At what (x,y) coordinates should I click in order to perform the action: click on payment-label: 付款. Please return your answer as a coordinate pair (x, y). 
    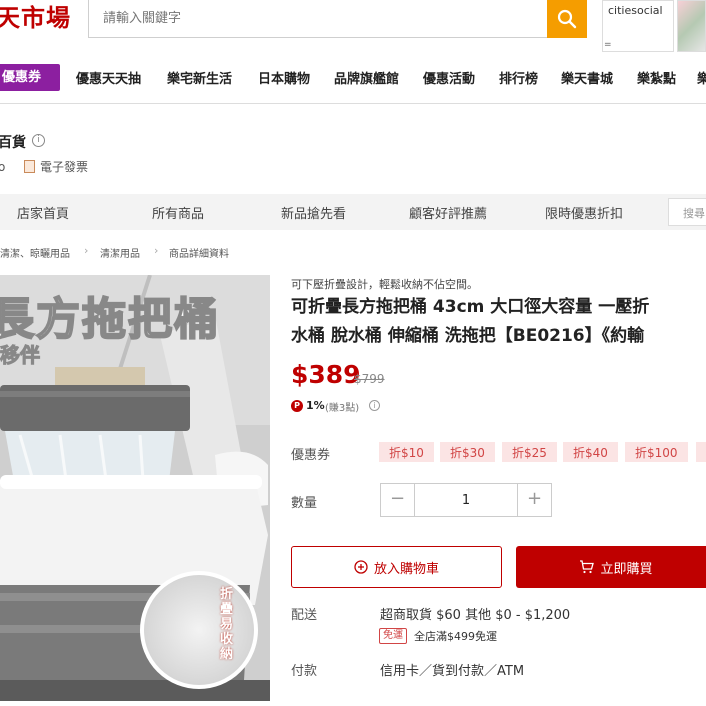
    Looking at the image, I should click on (304, 671).